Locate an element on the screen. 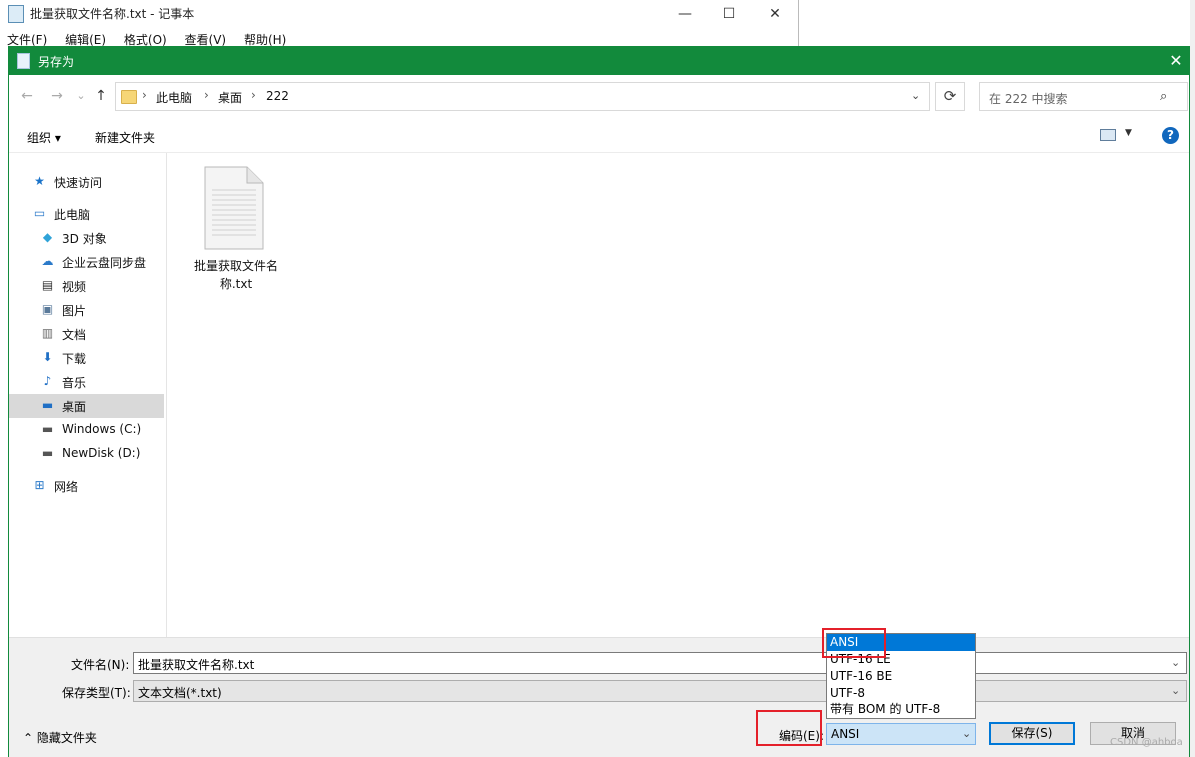 This screenshot has height=757, width=1195. watermark: CSDN @ahboa is located at coordinates (1146, 742).